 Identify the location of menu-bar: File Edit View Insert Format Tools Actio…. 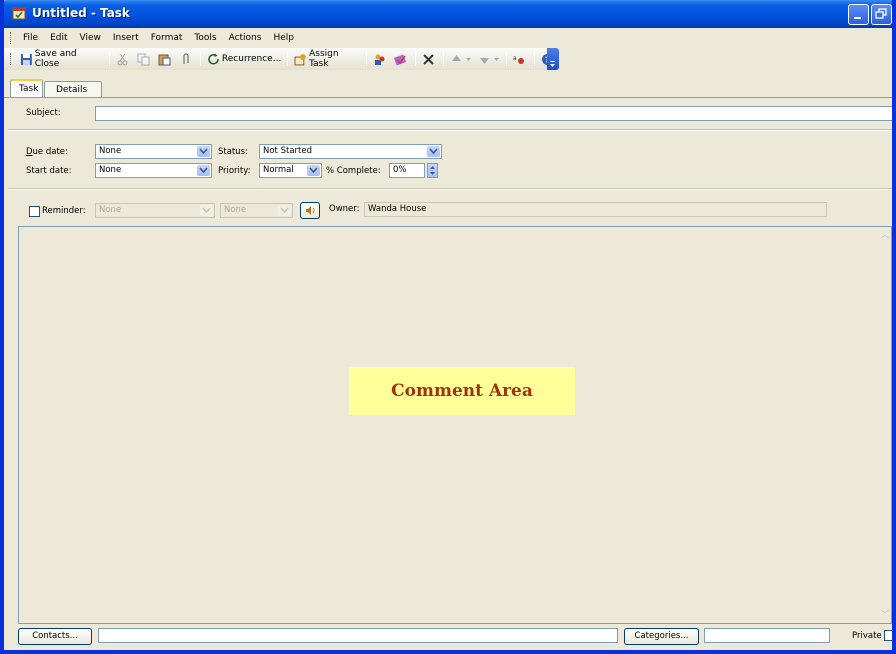
(448, 38).